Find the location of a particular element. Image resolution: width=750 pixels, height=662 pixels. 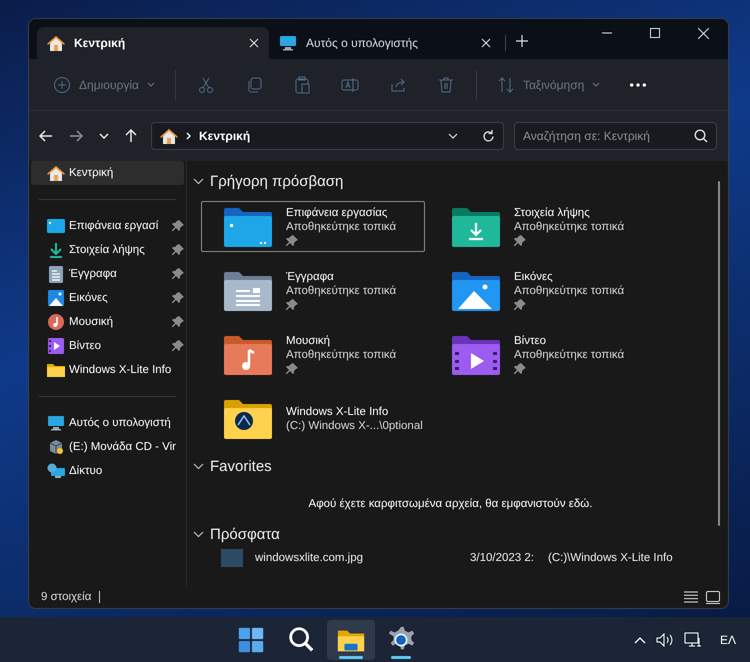

folder-tile: Έγγραφα Αποθηκεύτηκε τοπικά is located at coordinates (315, 290).